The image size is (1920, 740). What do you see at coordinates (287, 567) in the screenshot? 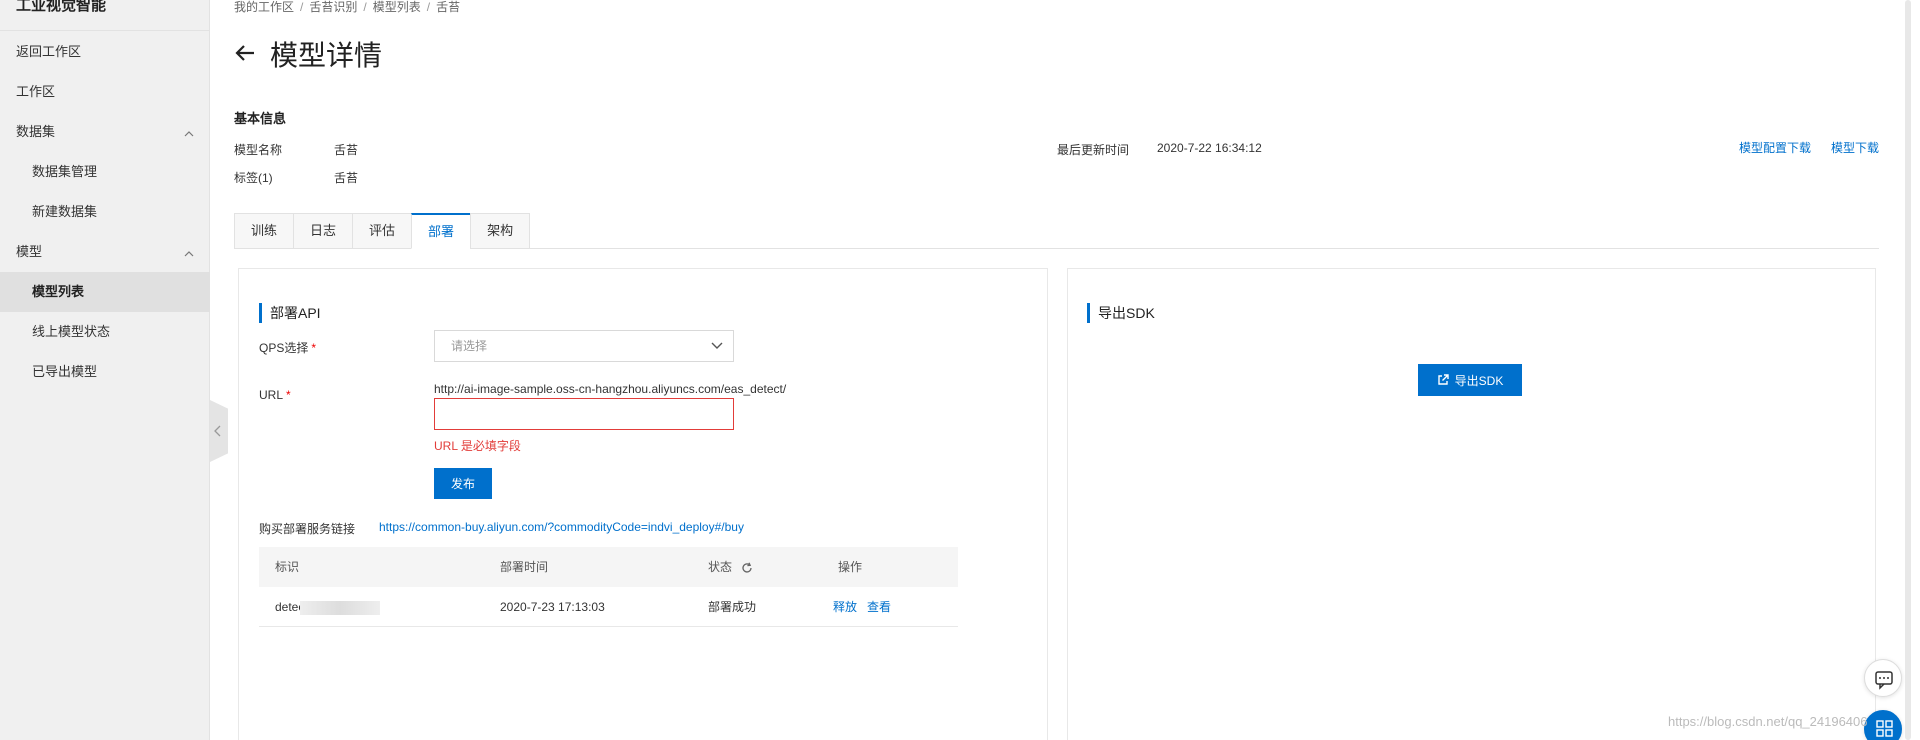
I see `header-id: 标识` at bounding box center [287, 567].